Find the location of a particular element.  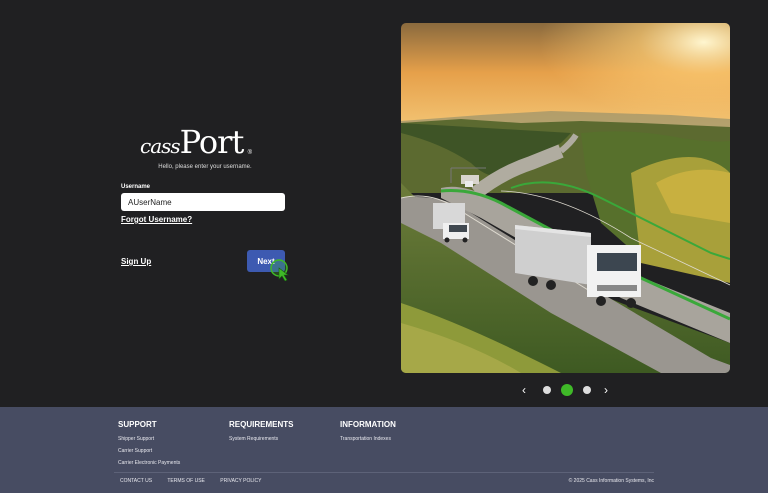

carousel-controls: ‹ › is located at coordinates (567, 390).